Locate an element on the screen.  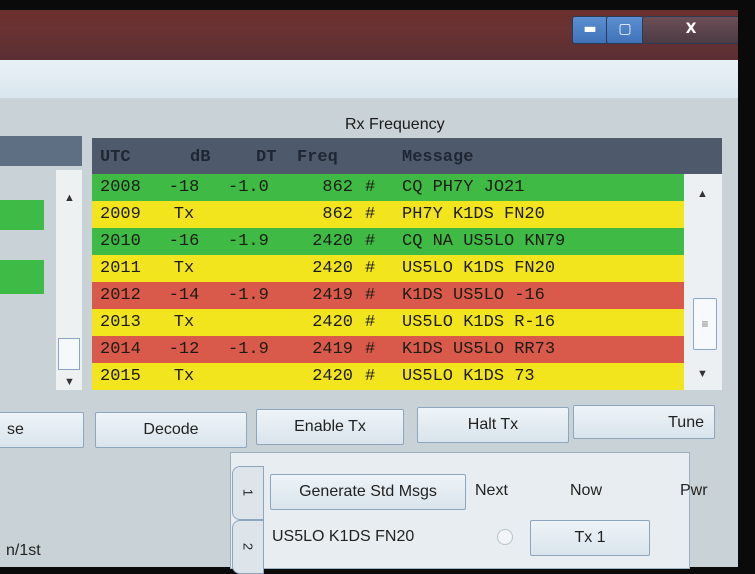
rx-cell-message: CQ NA US5LO KN79 is located at coordinates (484, 241).